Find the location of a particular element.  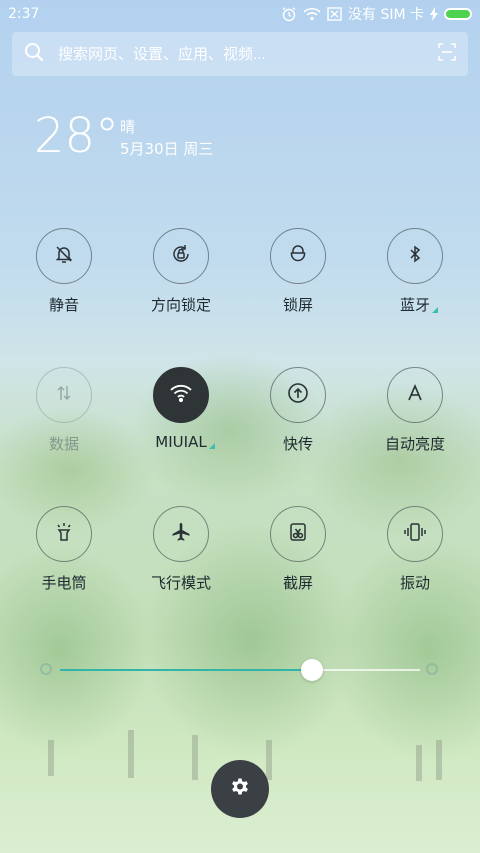

toggle-label: 蓝牙 is located at coordinates (419, 304).